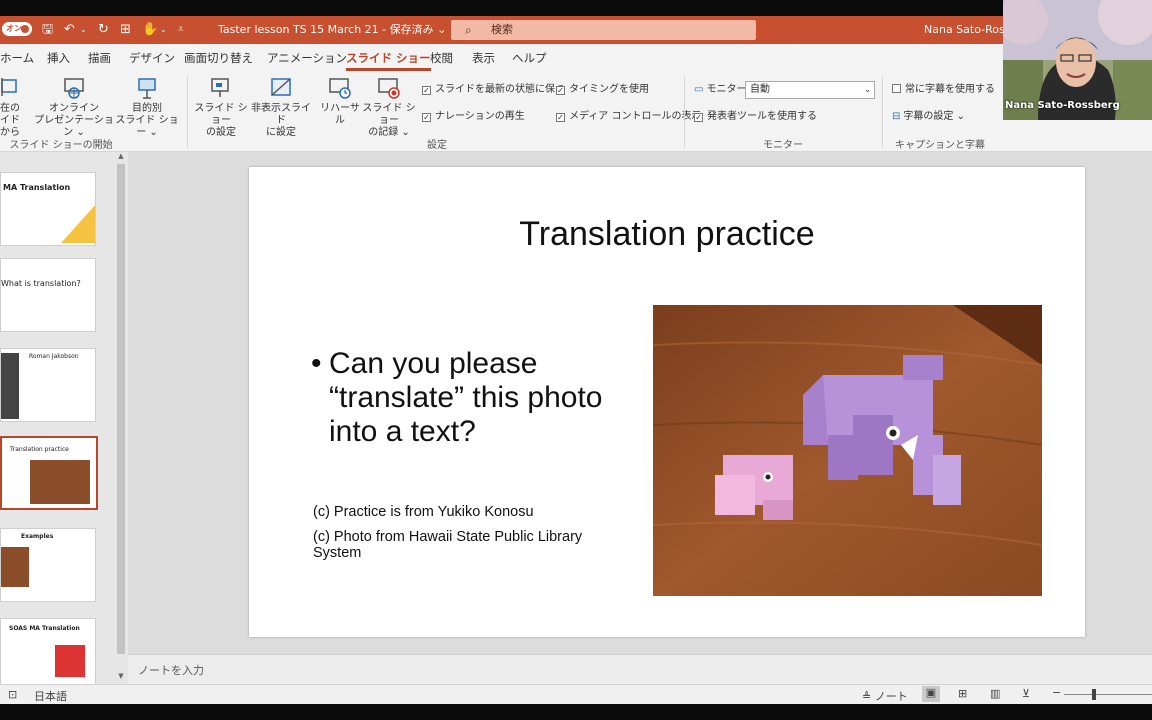 Image resolution: width=1152 pixels, height=720 pixels. I want to click on slide-thumbnail-4: Translation practice, so click(49, 473).